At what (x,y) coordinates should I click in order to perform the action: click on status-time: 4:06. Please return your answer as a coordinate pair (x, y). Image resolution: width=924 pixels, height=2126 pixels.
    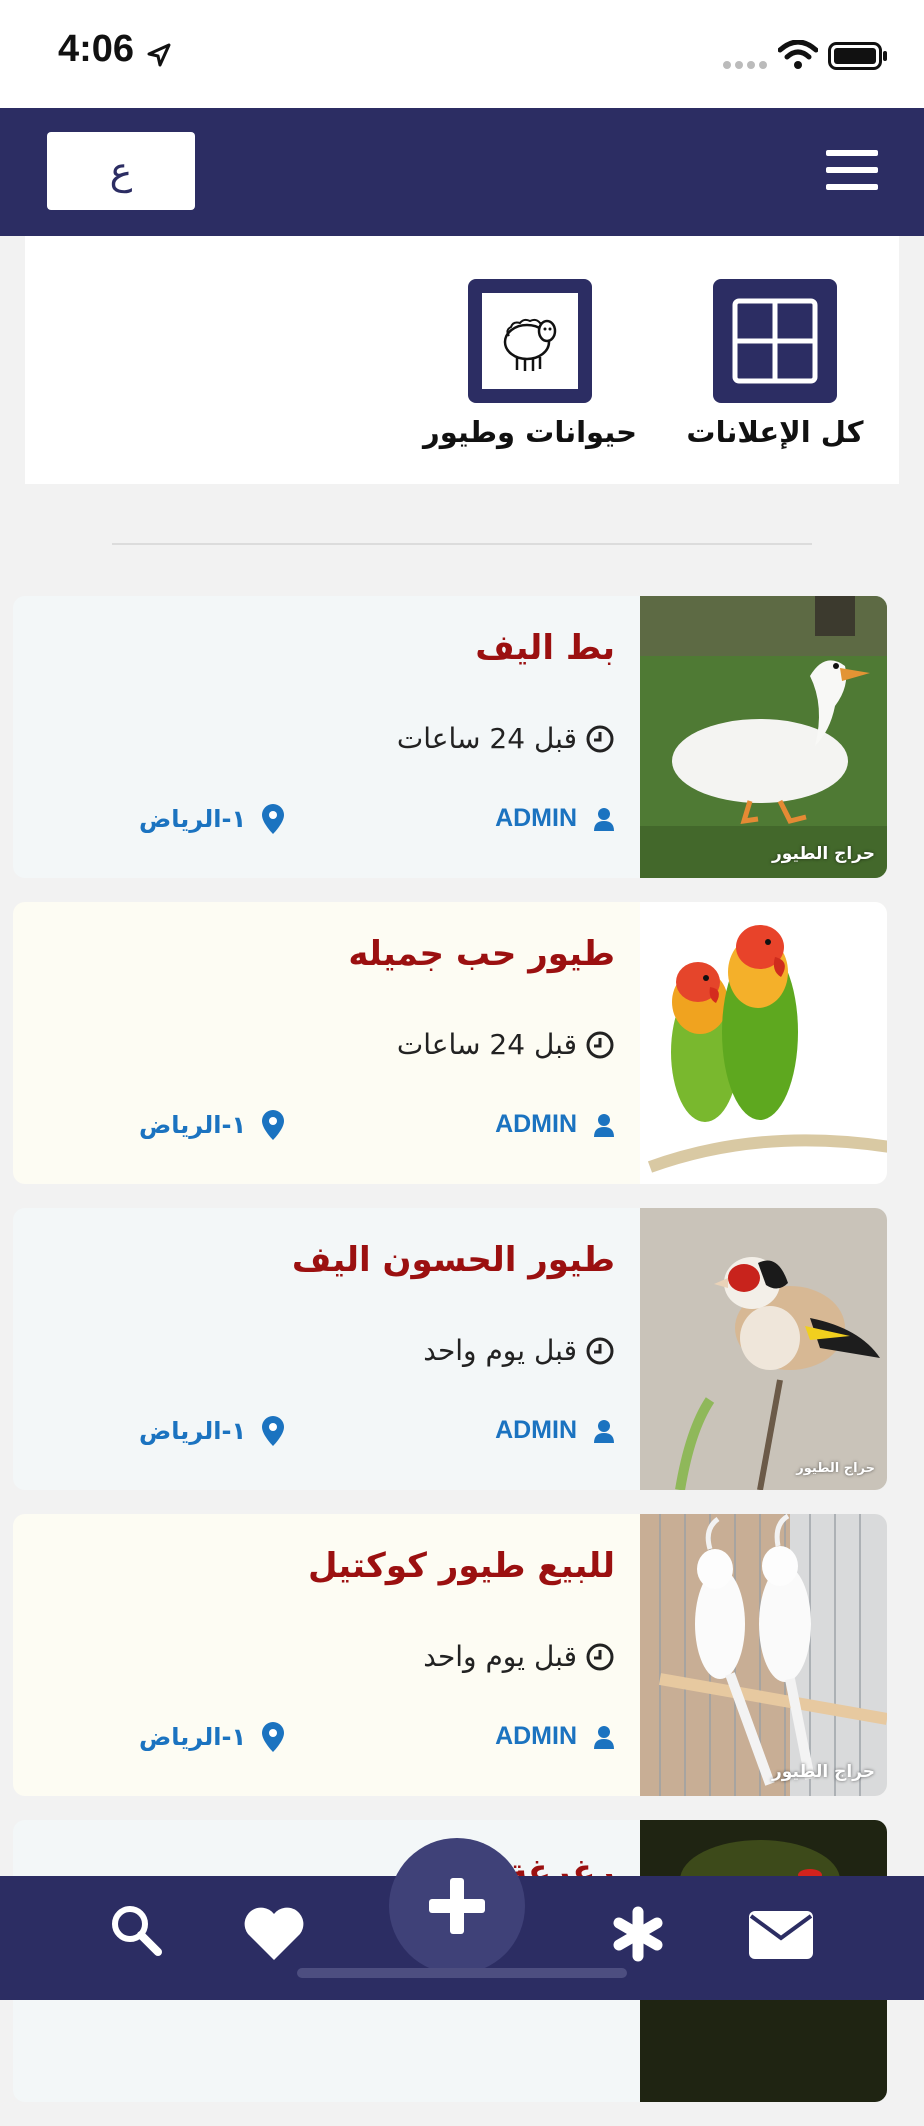
    Looking at the image, I should click on (96, 49).